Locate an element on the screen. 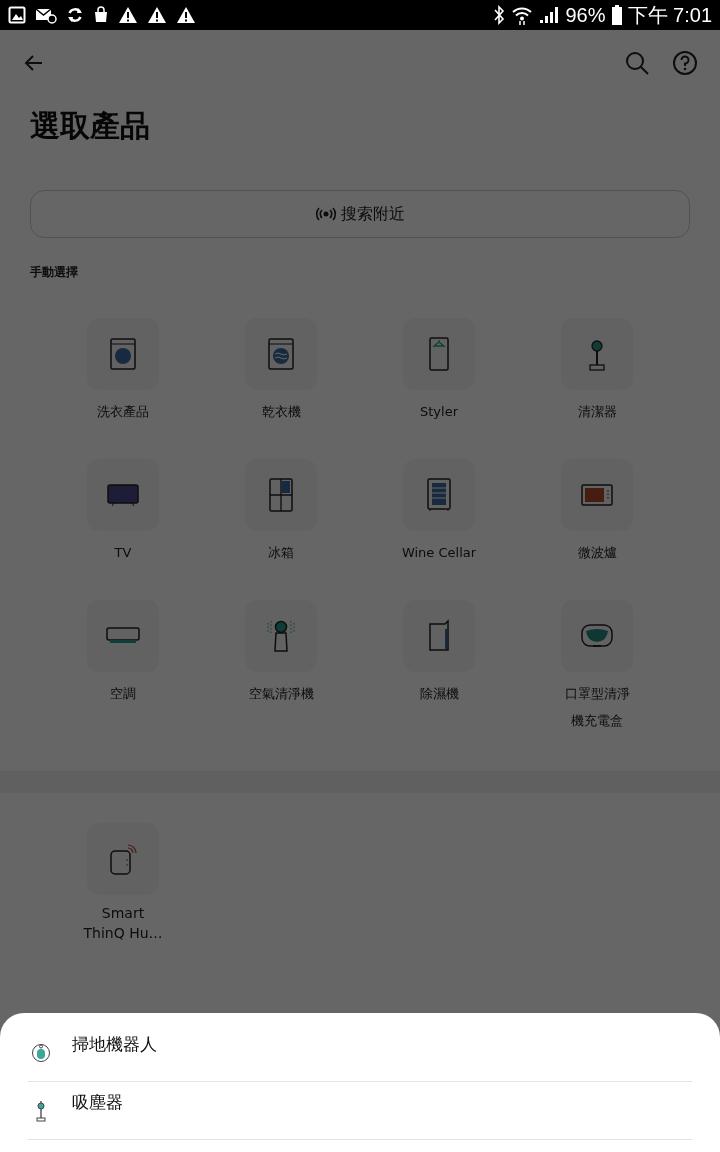  tv-icon is located at coordinates (123, 495).